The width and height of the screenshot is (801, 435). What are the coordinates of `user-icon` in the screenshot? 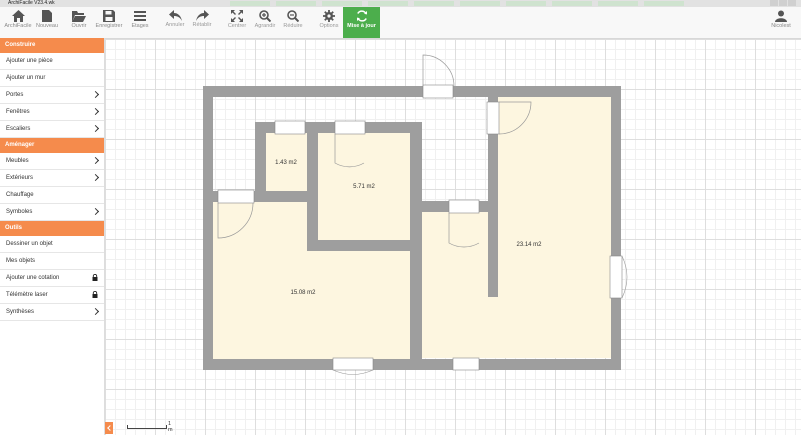 It's located at (781, 16).